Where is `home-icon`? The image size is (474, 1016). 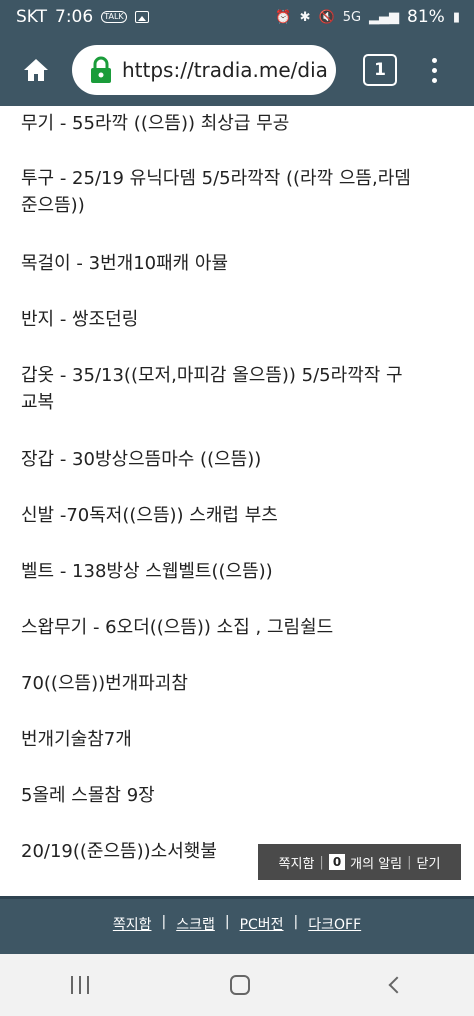 home-icon is located at coordinates (36, 70).